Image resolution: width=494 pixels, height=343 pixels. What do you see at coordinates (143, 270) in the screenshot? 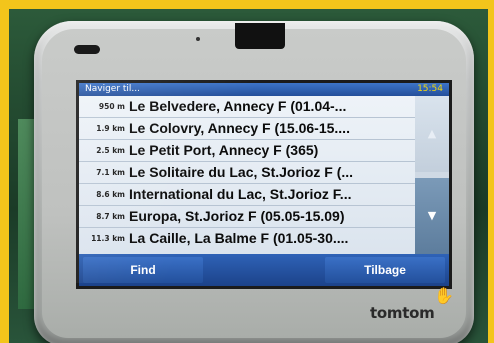
I see `find-button: Find` at bounding box center [143, 270].